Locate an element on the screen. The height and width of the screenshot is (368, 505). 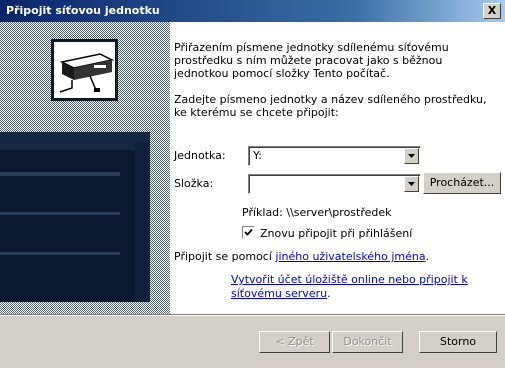
folder-label: Složka: is located at coordinates (194, 183).